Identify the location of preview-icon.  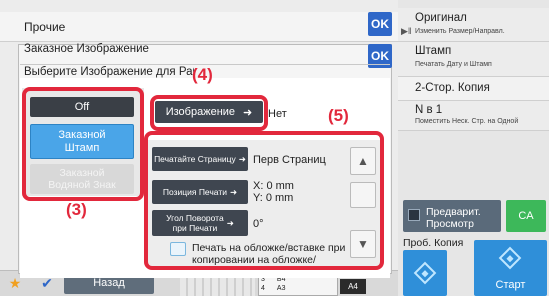
(414, 215).